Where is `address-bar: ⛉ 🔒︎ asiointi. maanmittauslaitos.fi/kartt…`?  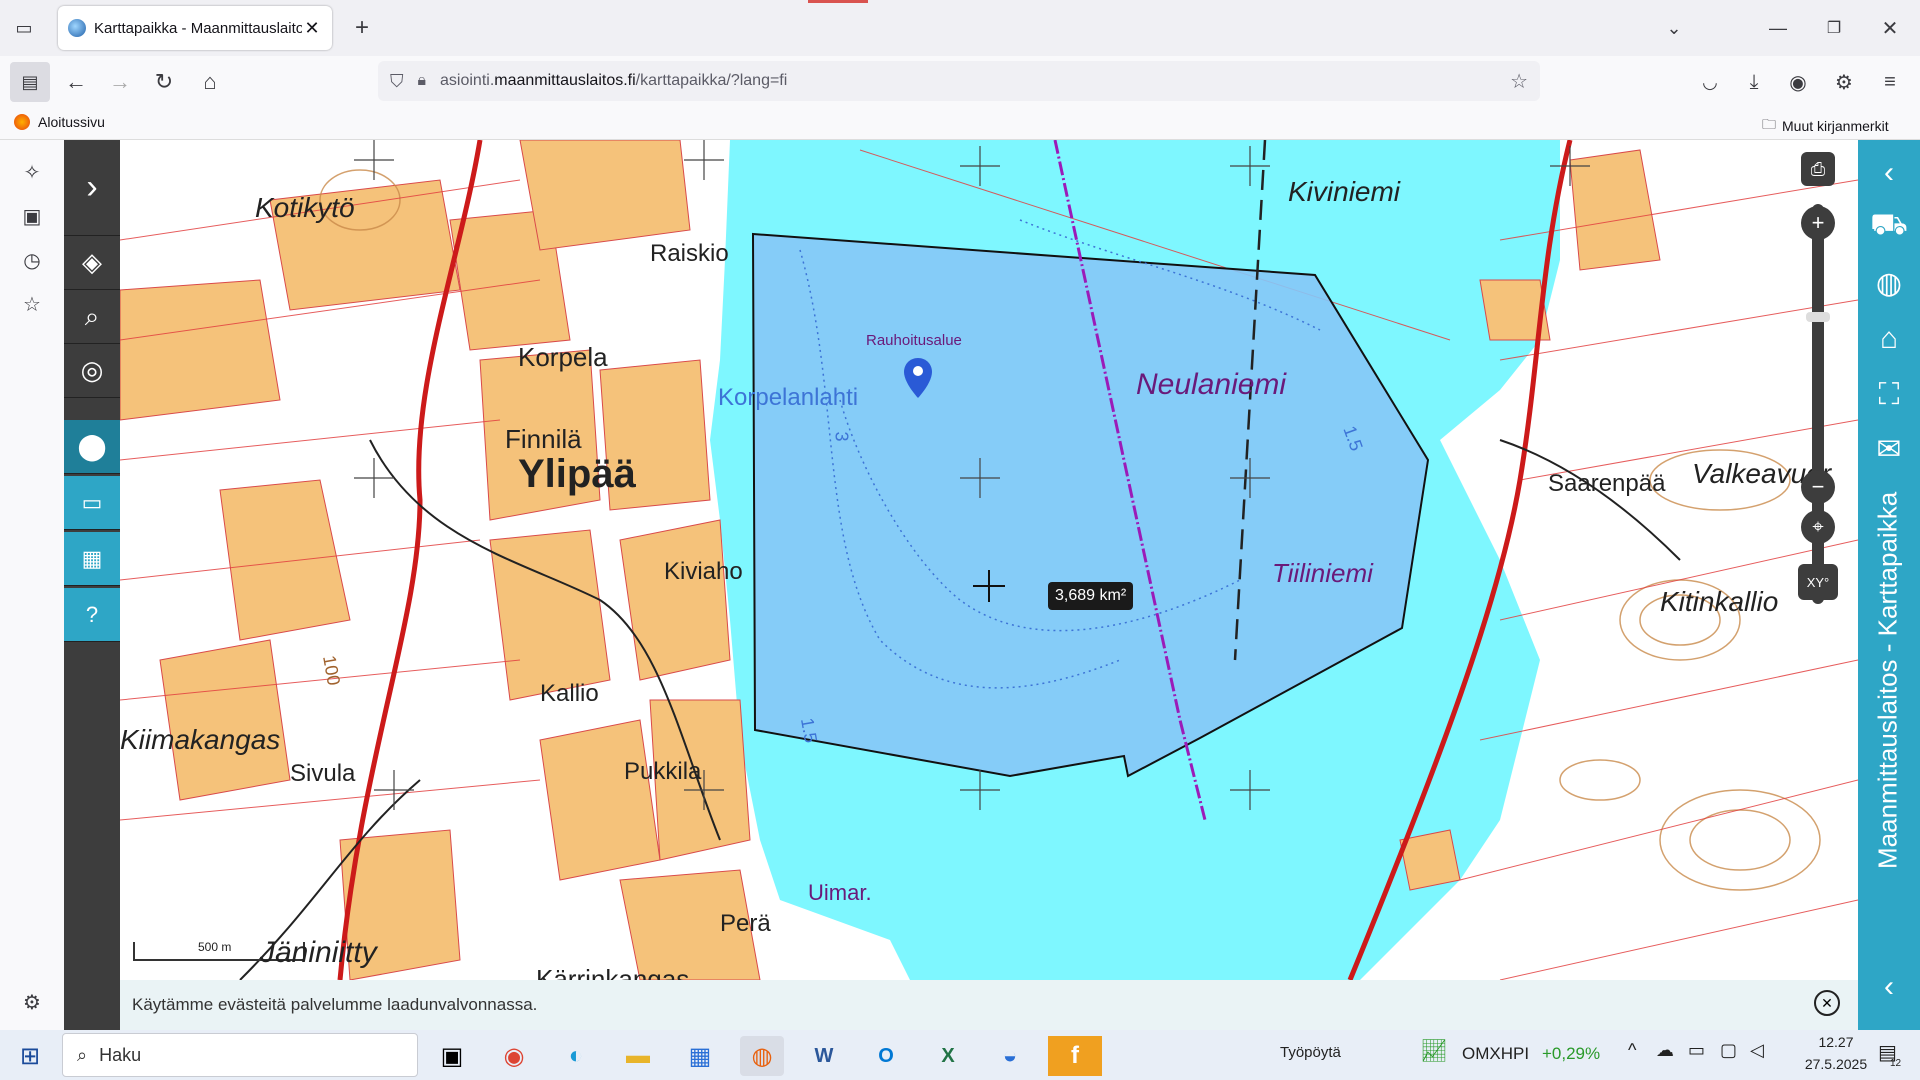
address-bar: ⛉ 🔒︎ asiointi. maanmittauslaitos.fi/kartt… is located at coordinates (959, 81).